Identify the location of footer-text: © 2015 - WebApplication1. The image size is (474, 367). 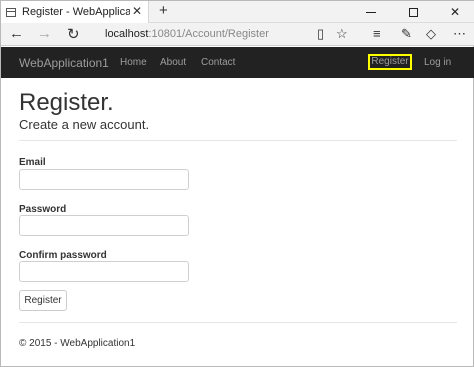
(77, 343).